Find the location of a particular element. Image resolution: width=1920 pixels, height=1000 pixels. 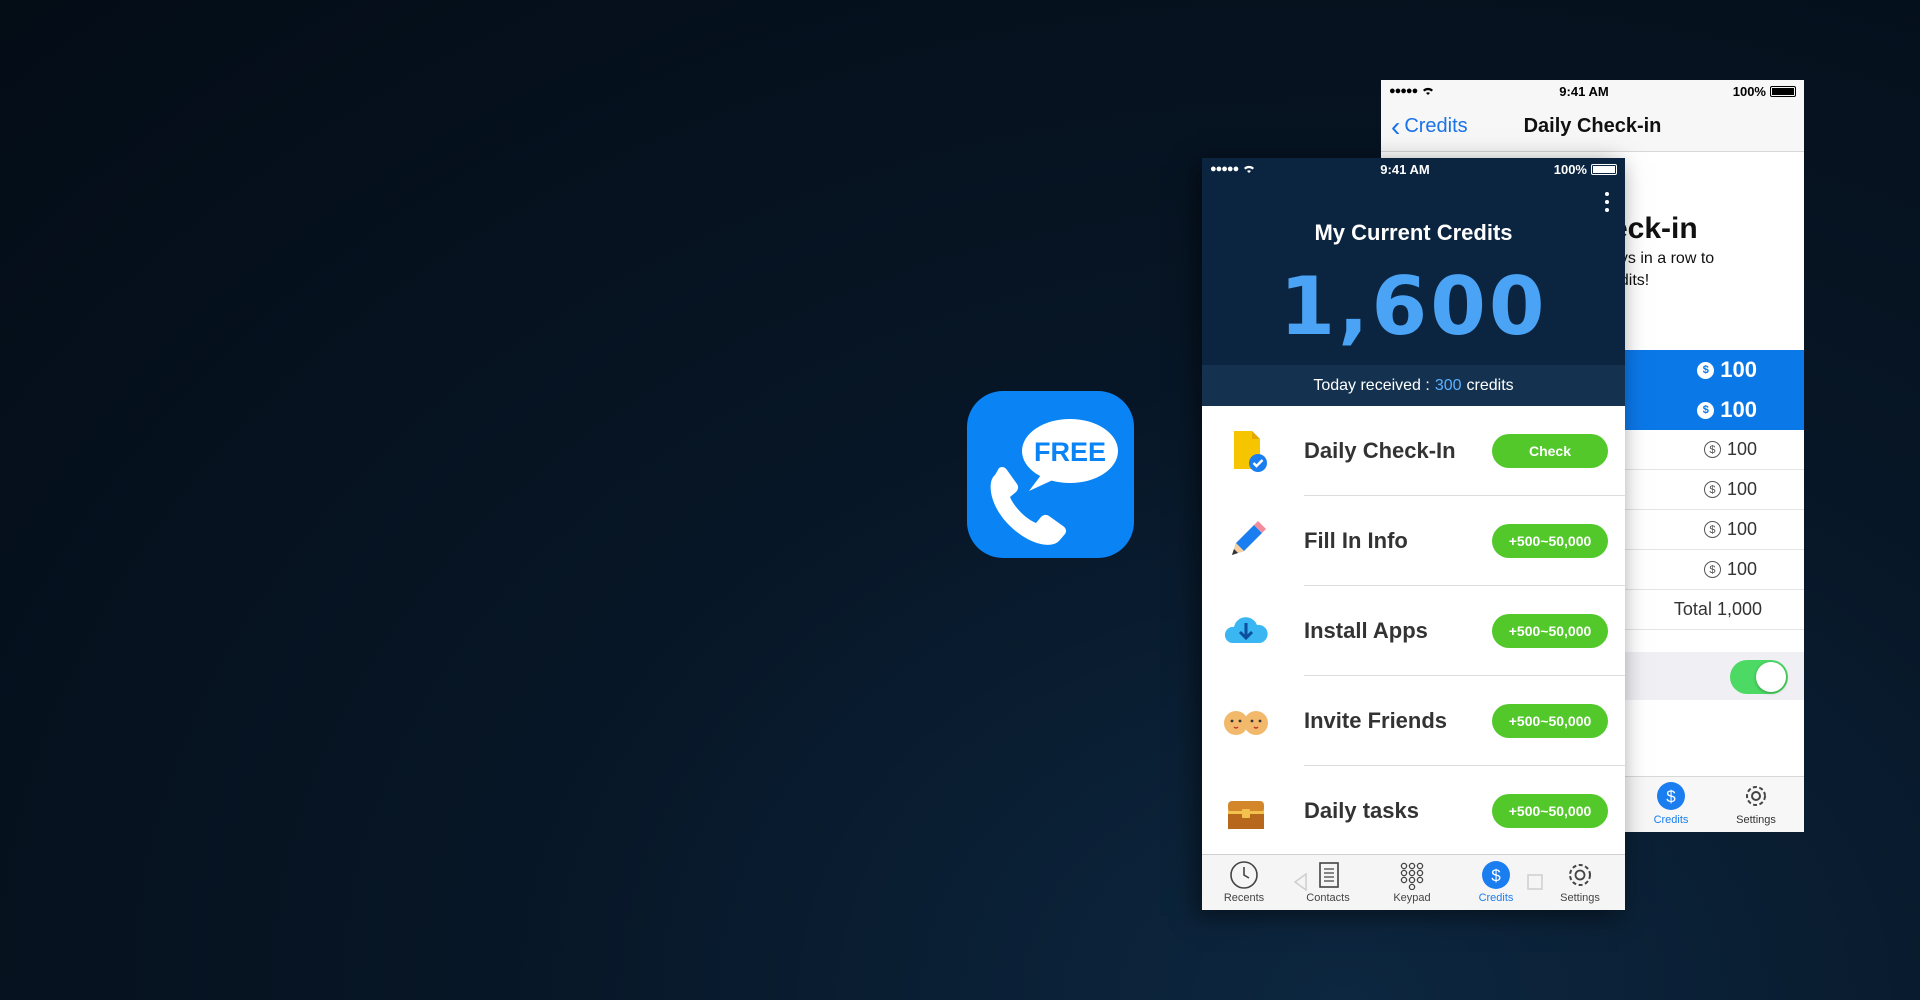

contacts-book-icon is located at coordinates (1329, 875).